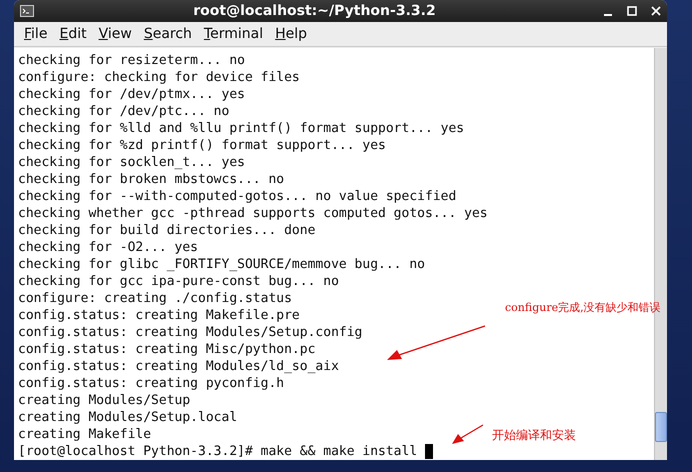 This screenshot has height=472, width=692. What do you see at coordinates (159, 315) in the screenshot?
I see `output-line: config.status: creating Makefile.pre` at bounding box center [159, 315].